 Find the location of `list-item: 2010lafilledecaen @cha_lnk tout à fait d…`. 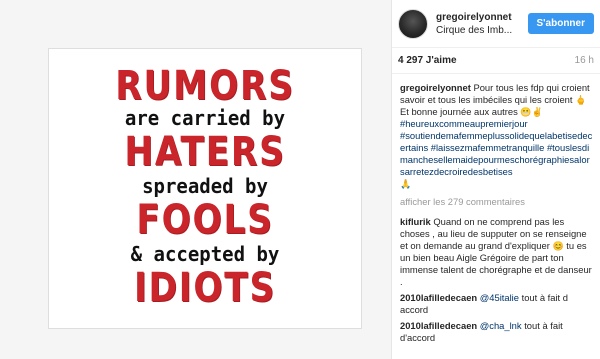

list-item: 2010lafilledecaen @cha_lnk tout à fait d… is located at coordinates (497, 332).